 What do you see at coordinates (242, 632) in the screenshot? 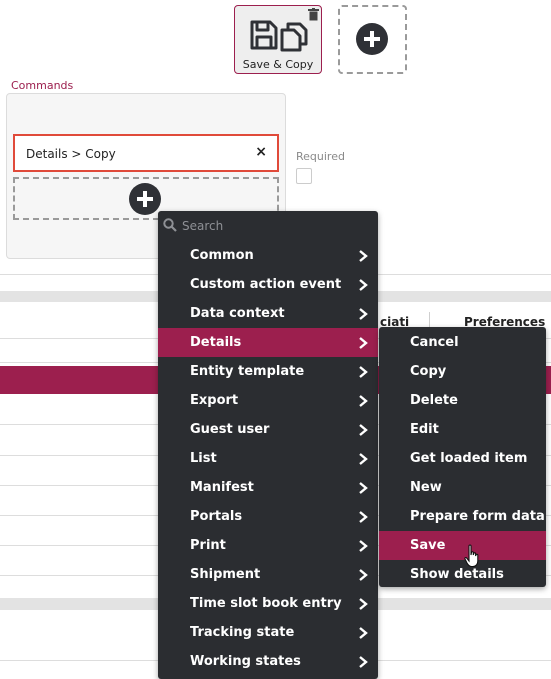
I see `menu-item-label: Tracking state` at bounding box center [242, 632].